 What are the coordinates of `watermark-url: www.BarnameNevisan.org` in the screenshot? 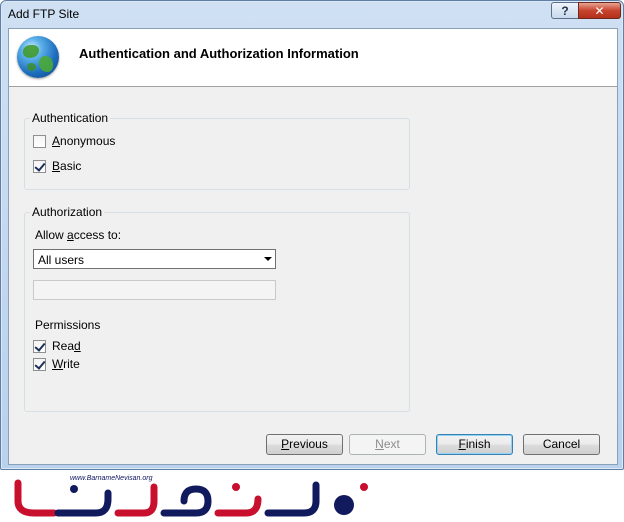 It's located at (111, 478).